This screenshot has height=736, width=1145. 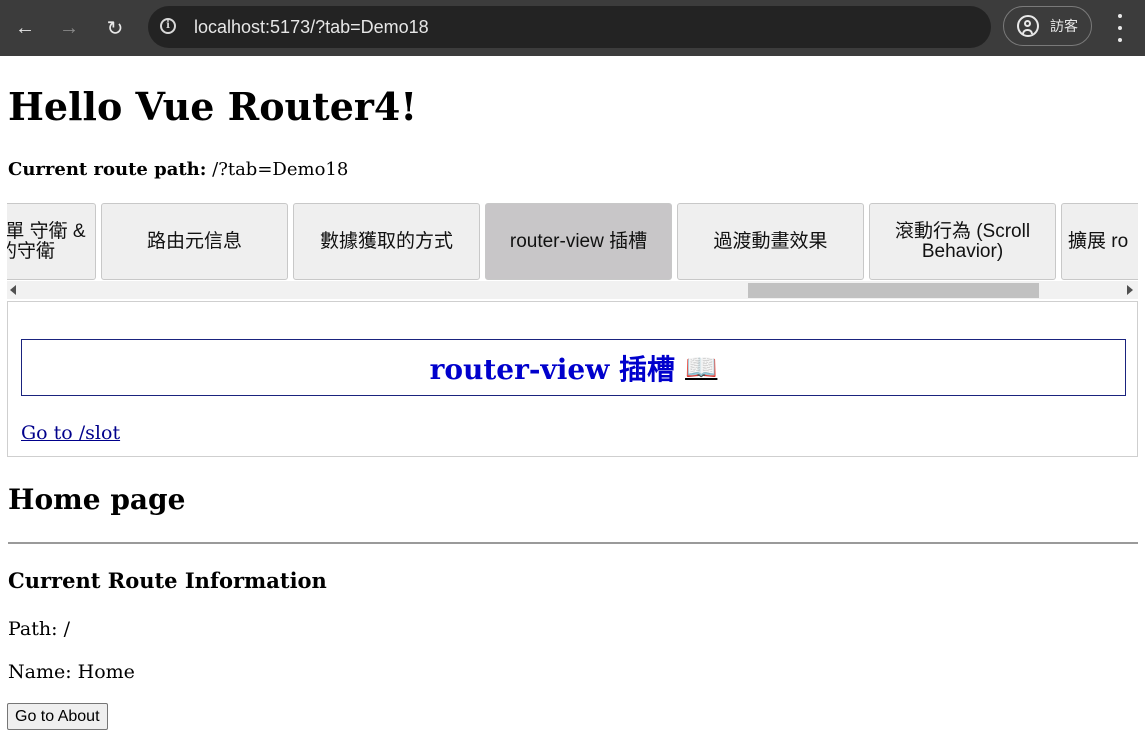 What do you see at coordinates (51, 241) in the screenshot?
I see `tab-navigation-guards: 針對單 守衛 & 的守衛` at bounding box center [51, 241].